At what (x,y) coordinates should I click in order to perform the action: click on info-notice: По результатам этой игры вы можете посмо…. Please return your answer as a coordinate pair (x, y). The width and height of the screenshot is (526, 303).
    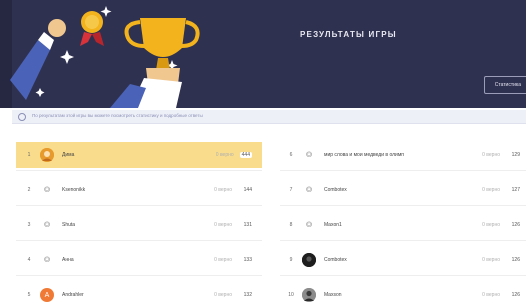
    Looking at the image, I should click on (269, 117).